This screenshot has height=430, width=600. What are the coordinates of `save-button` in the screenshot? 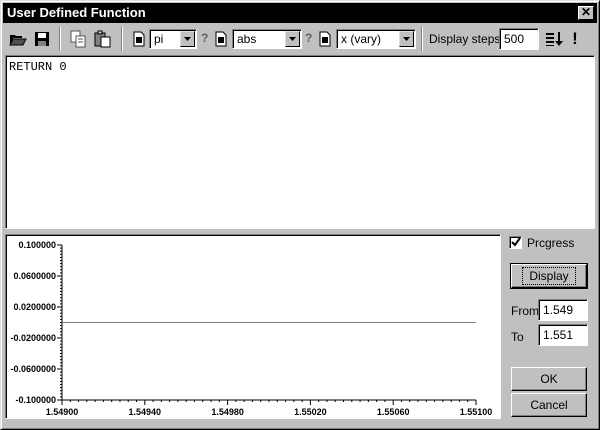 It's located at (42, 39).